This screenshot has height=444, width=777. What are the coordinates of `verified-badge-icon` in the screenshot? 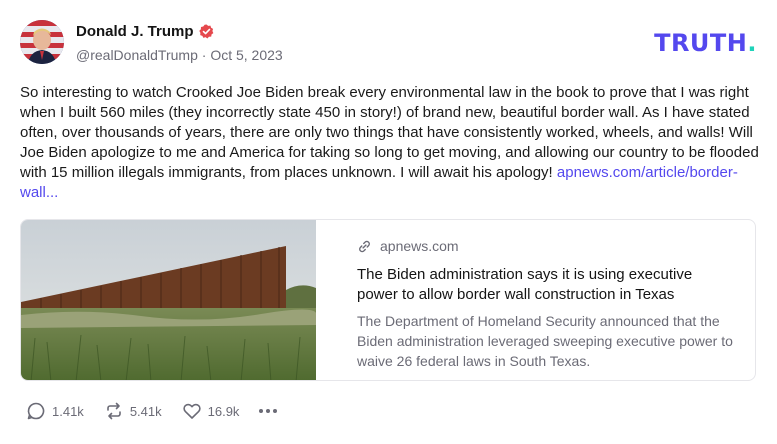 It's located at (206, 31).